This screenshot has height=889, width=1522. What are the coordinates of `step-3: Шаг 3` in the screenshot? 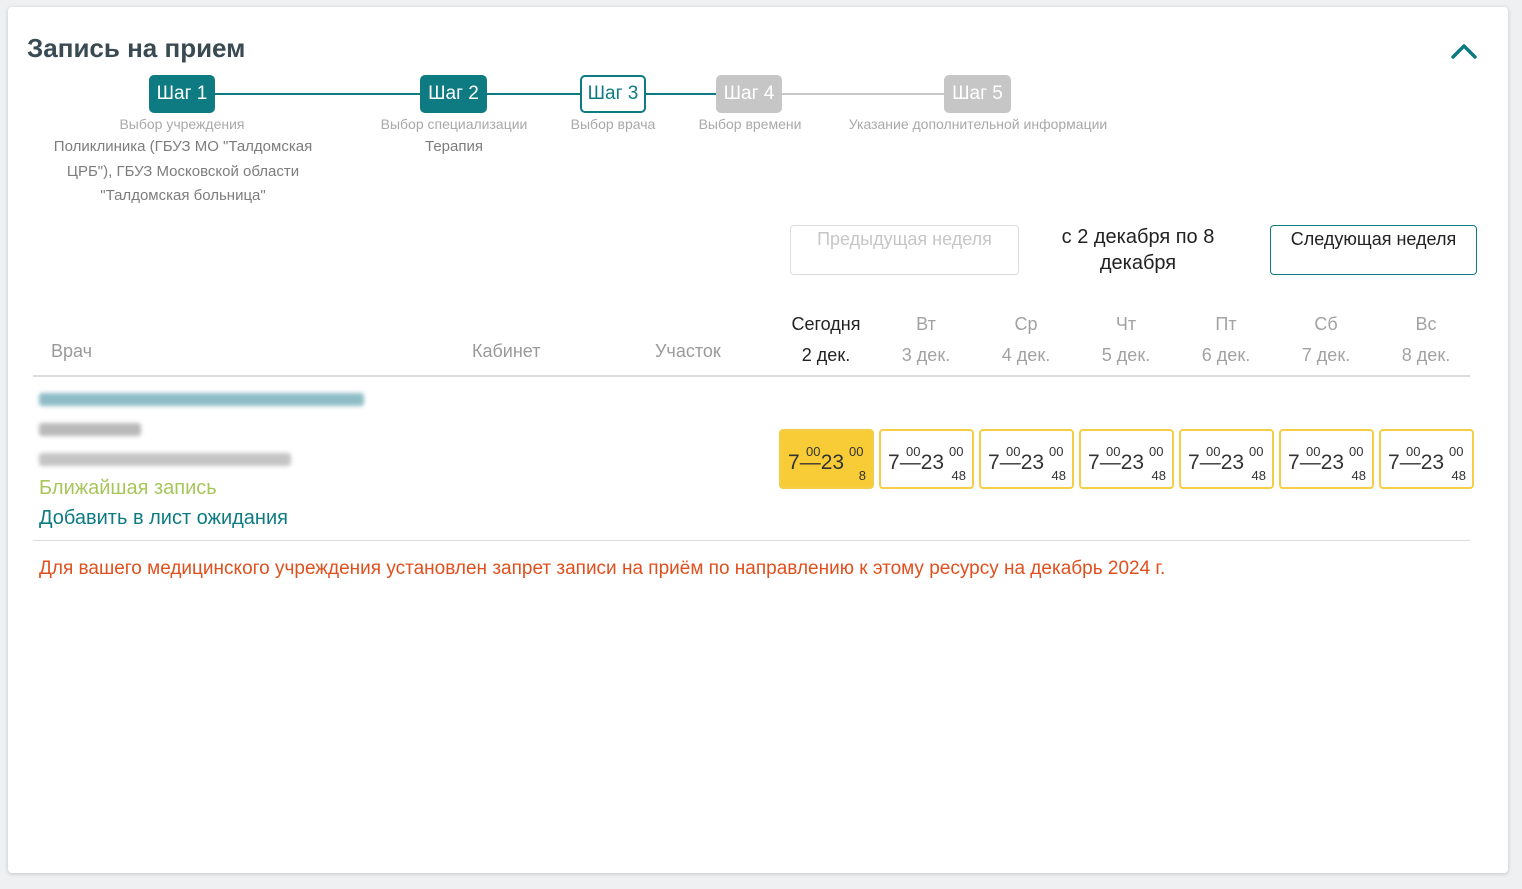 It's located at (613, 94).